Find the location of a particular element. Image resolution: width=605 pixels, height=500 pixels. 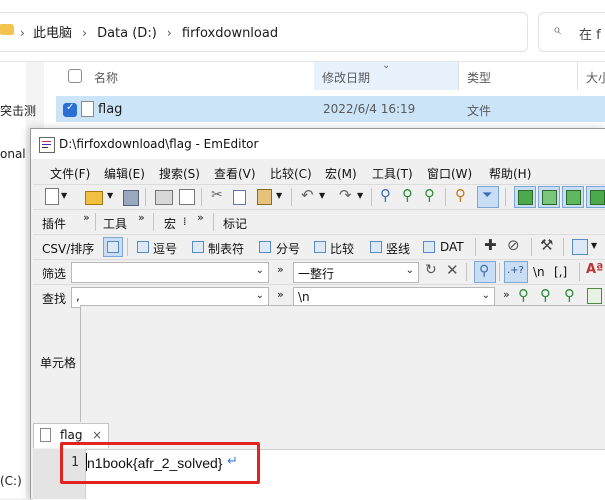

nav-item-drive-c: (C:) is located at coordinates (11, 481).